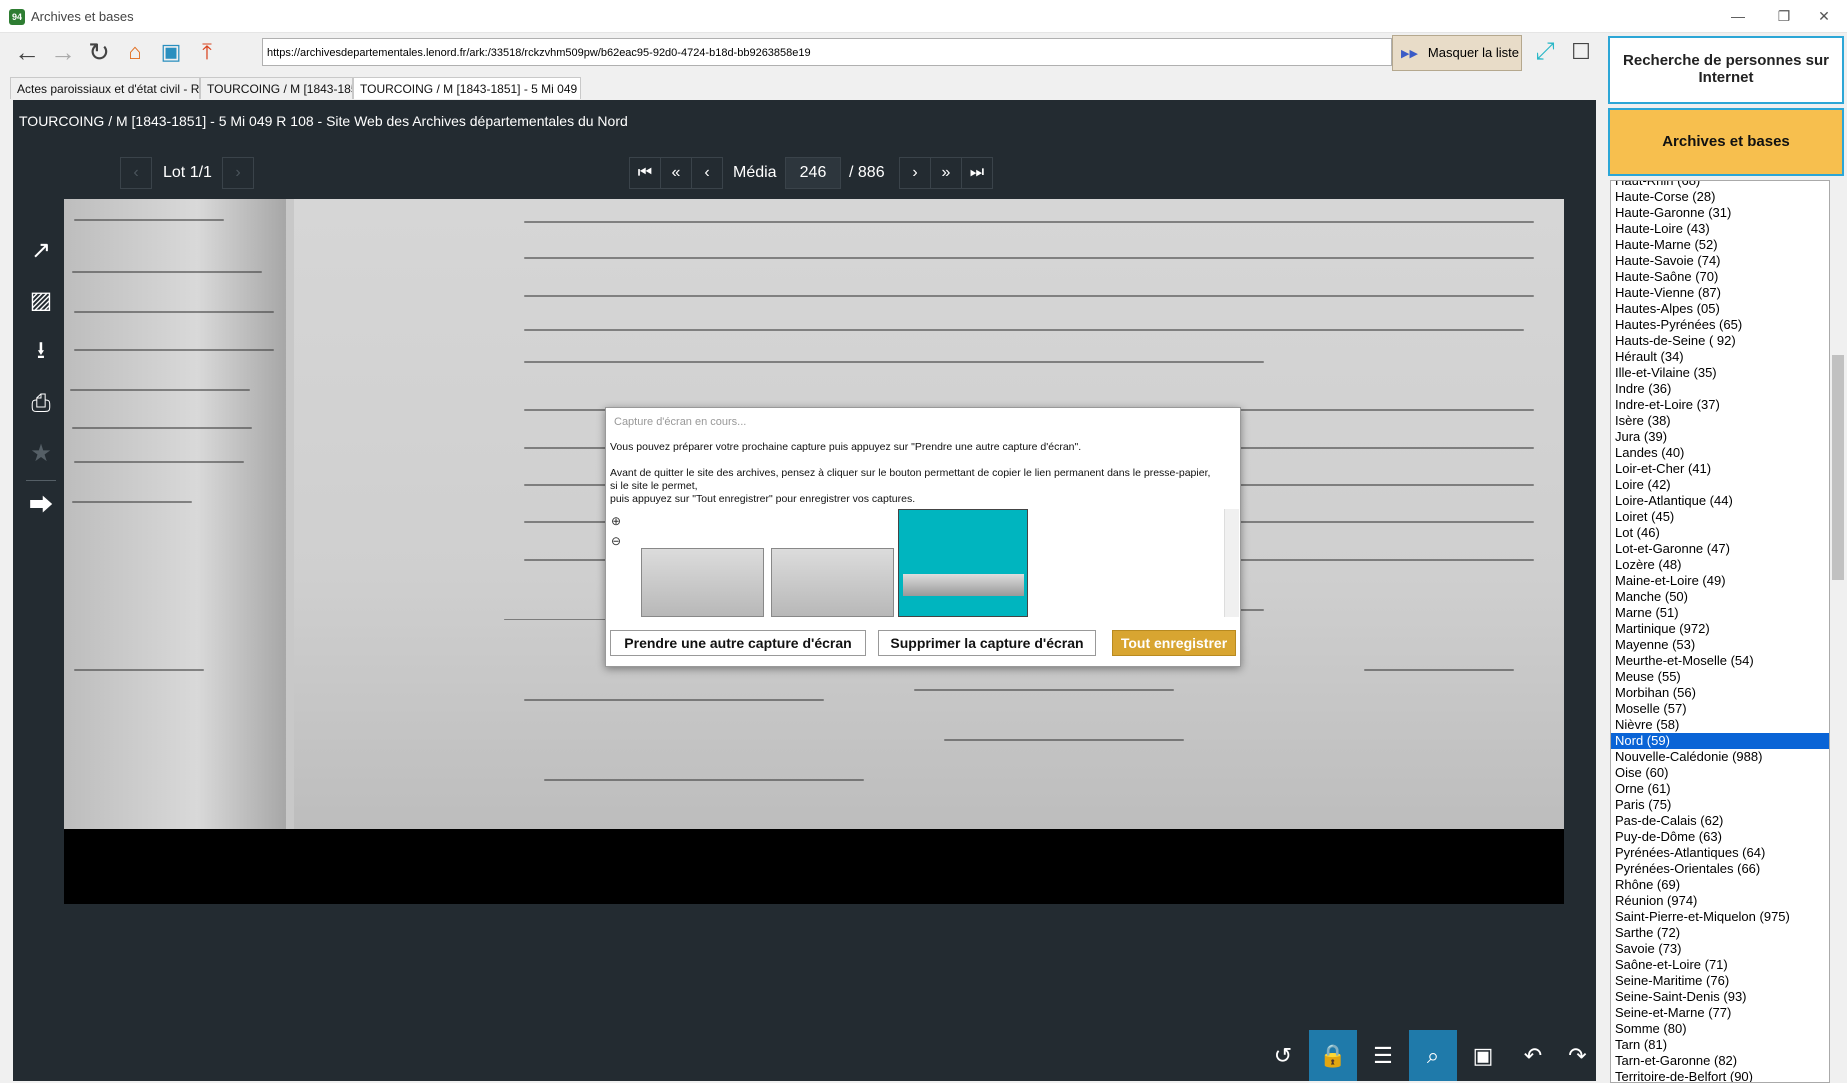  What do you see at coordinates (738, 643) in the screenshot?
I see `take-another-capture-button: Prendre une autre capture d'écran` at bounding box center [738, 643].